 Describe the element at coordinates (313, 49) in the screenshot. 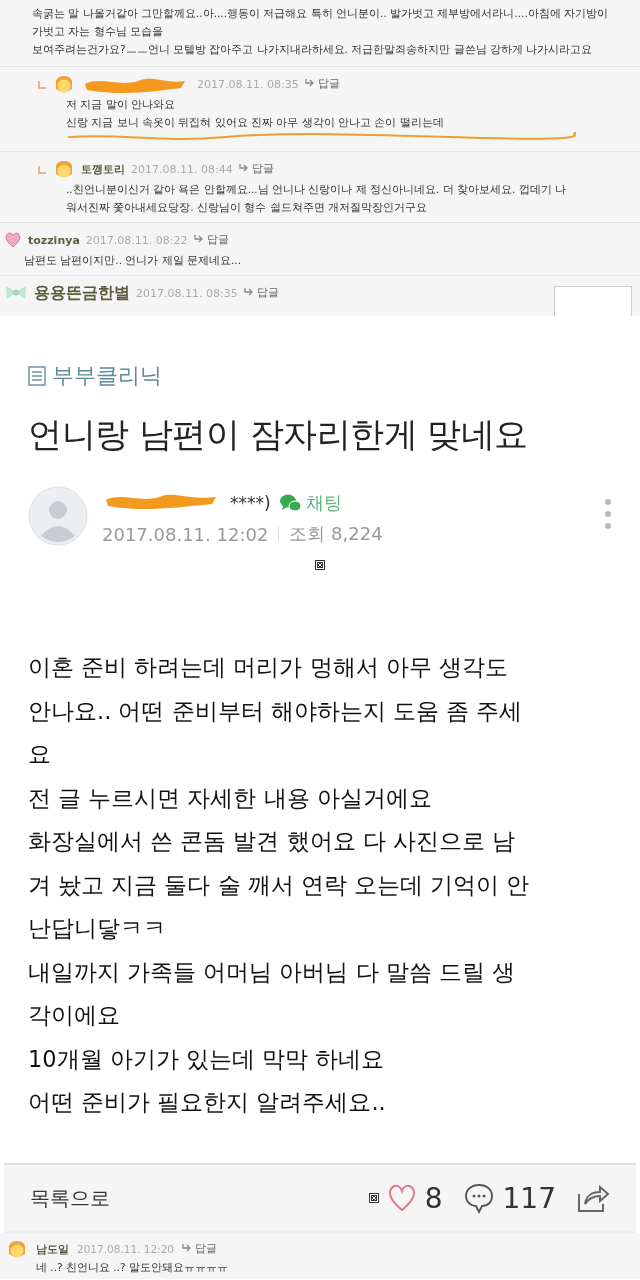

I see `comment-text: 보여주려는건가요?ㅡㅡ언니 모텔방 잡아주고 나가지내라하세요. 저급한말죄송하지만 글쓴님 강하게 나가시라고요` at that location.